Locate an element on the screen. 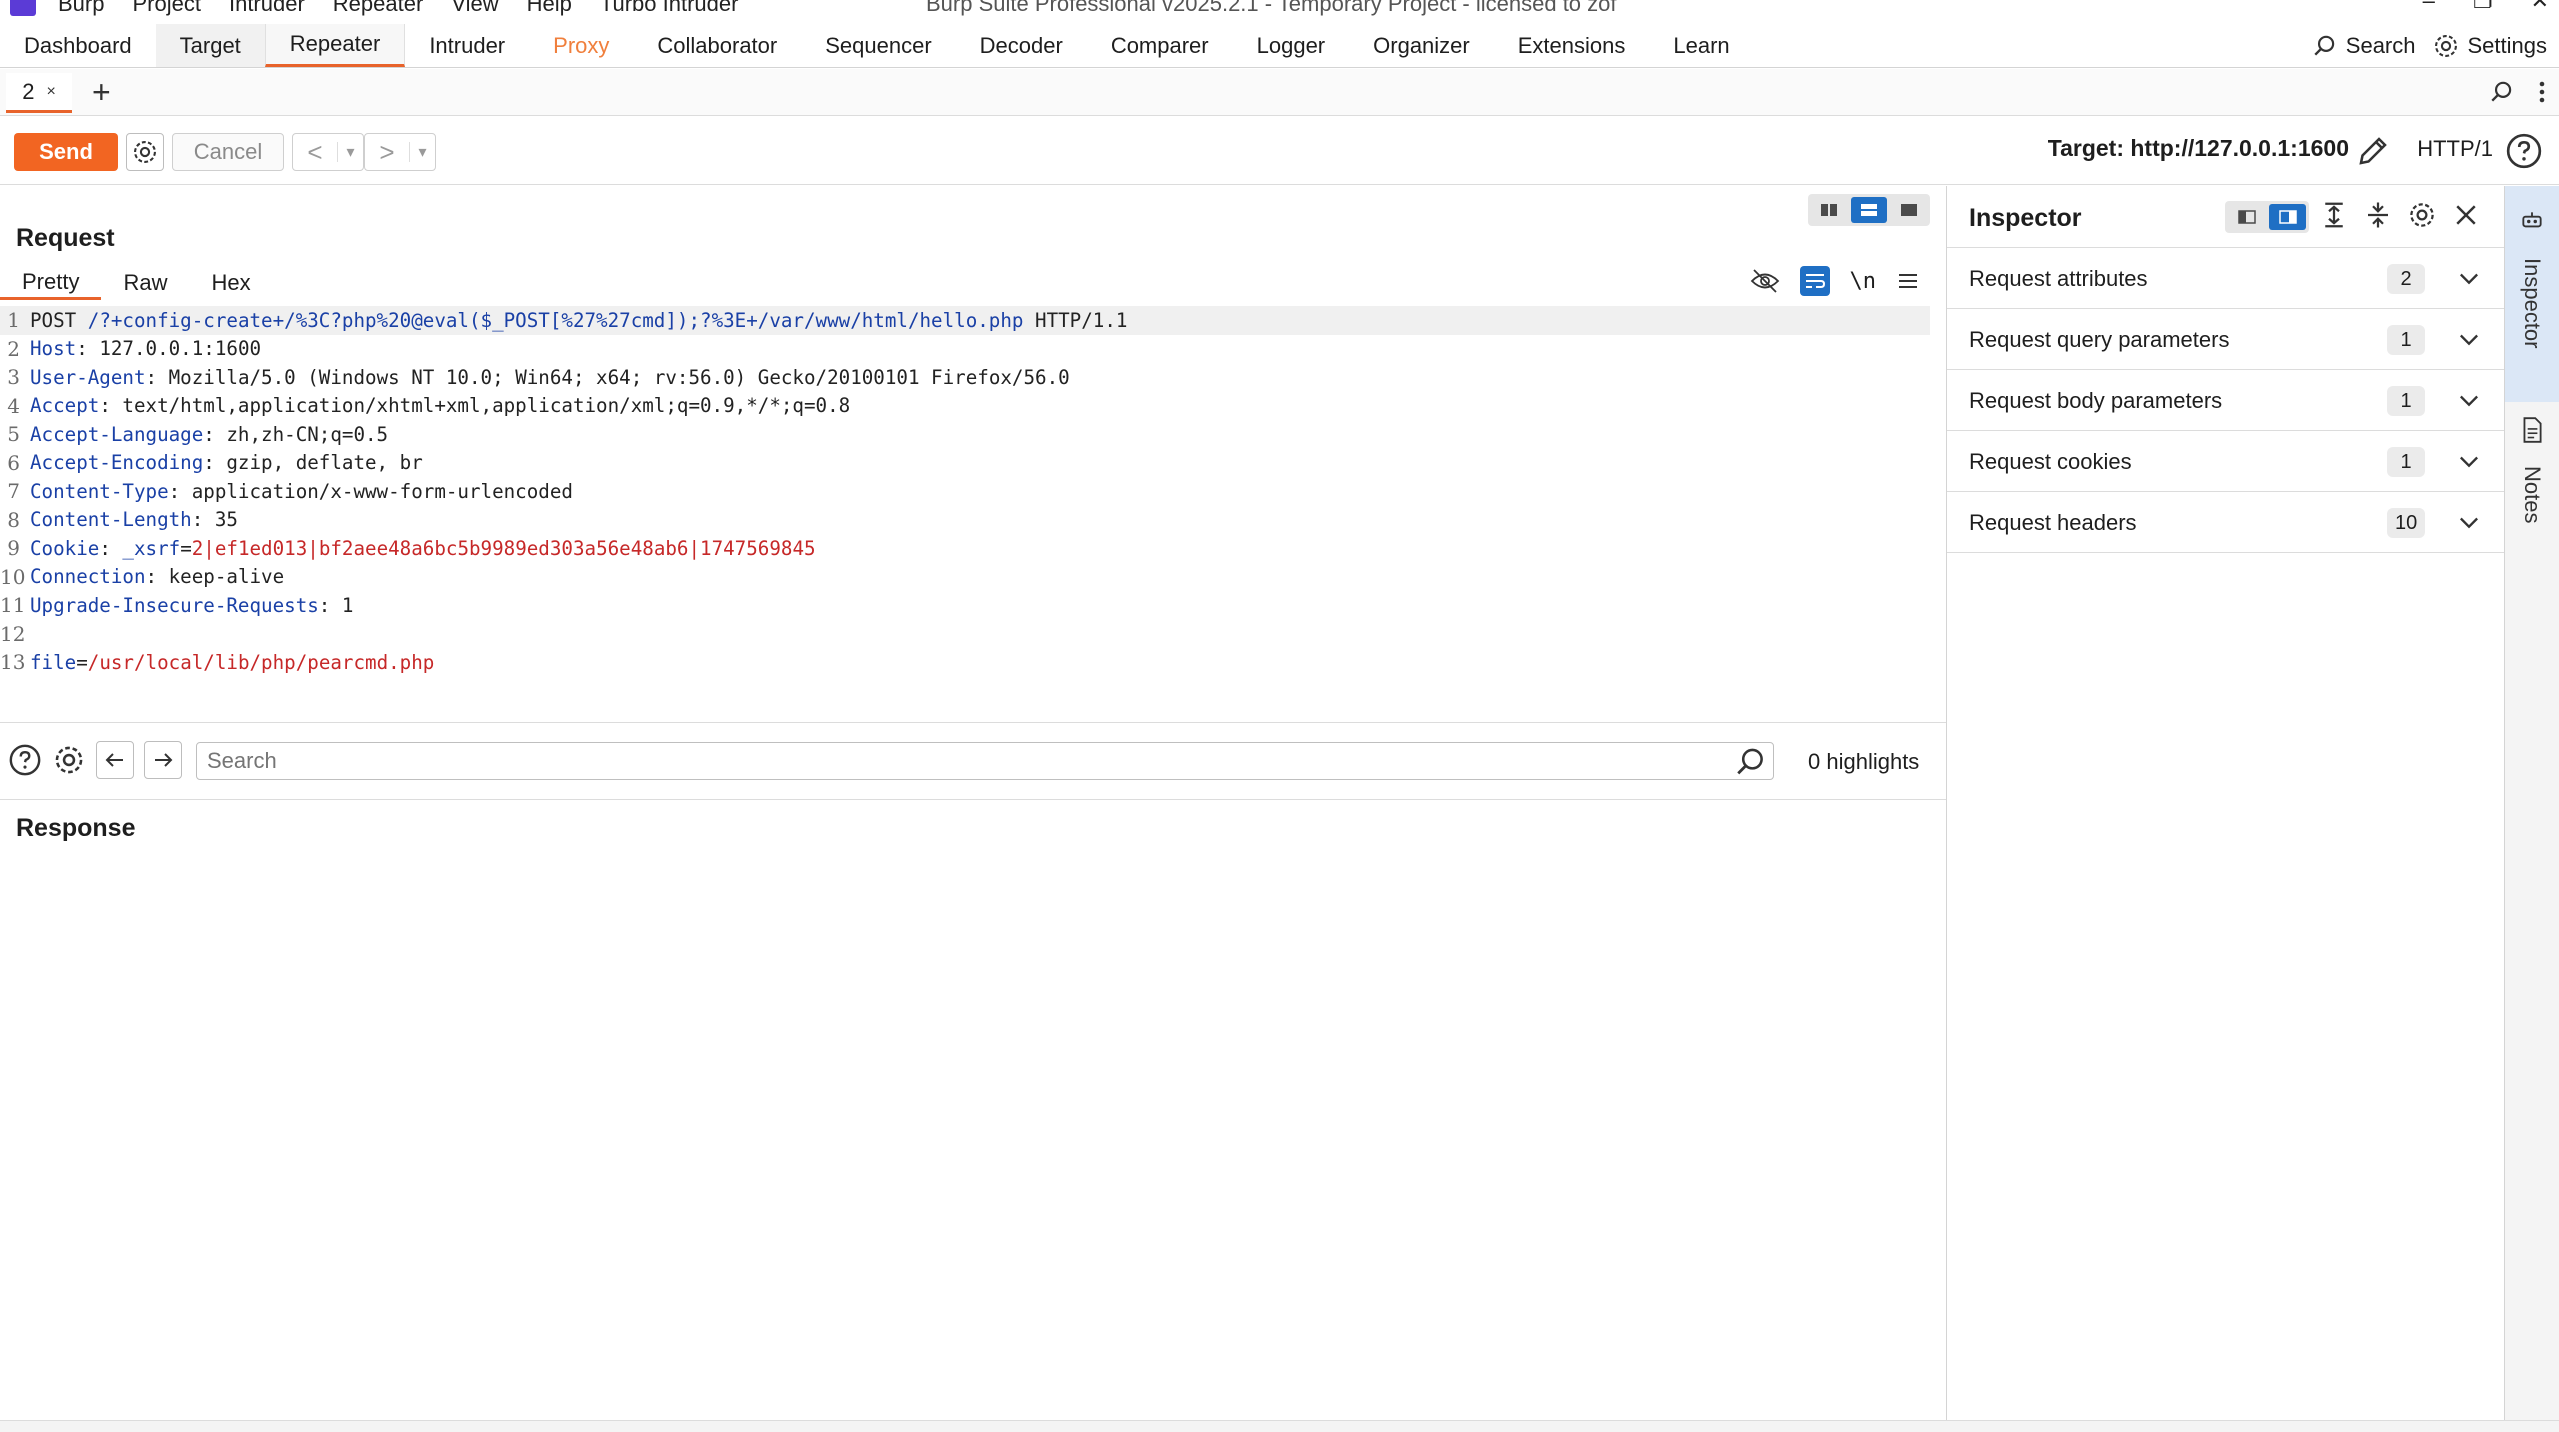  search-icon is located at coordinates (1751, 762).